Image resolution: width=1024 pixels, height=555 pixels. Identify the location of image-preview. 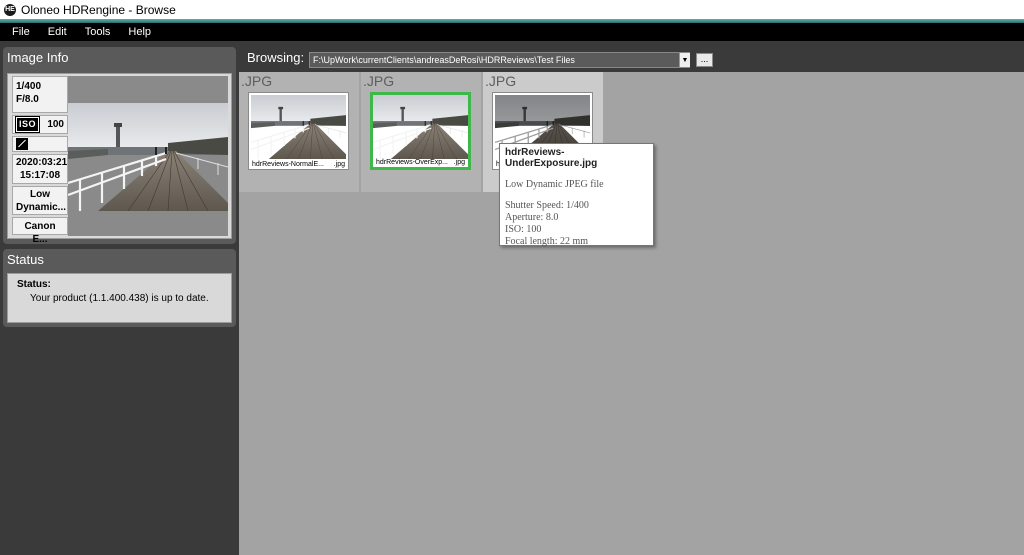
(148, 156).